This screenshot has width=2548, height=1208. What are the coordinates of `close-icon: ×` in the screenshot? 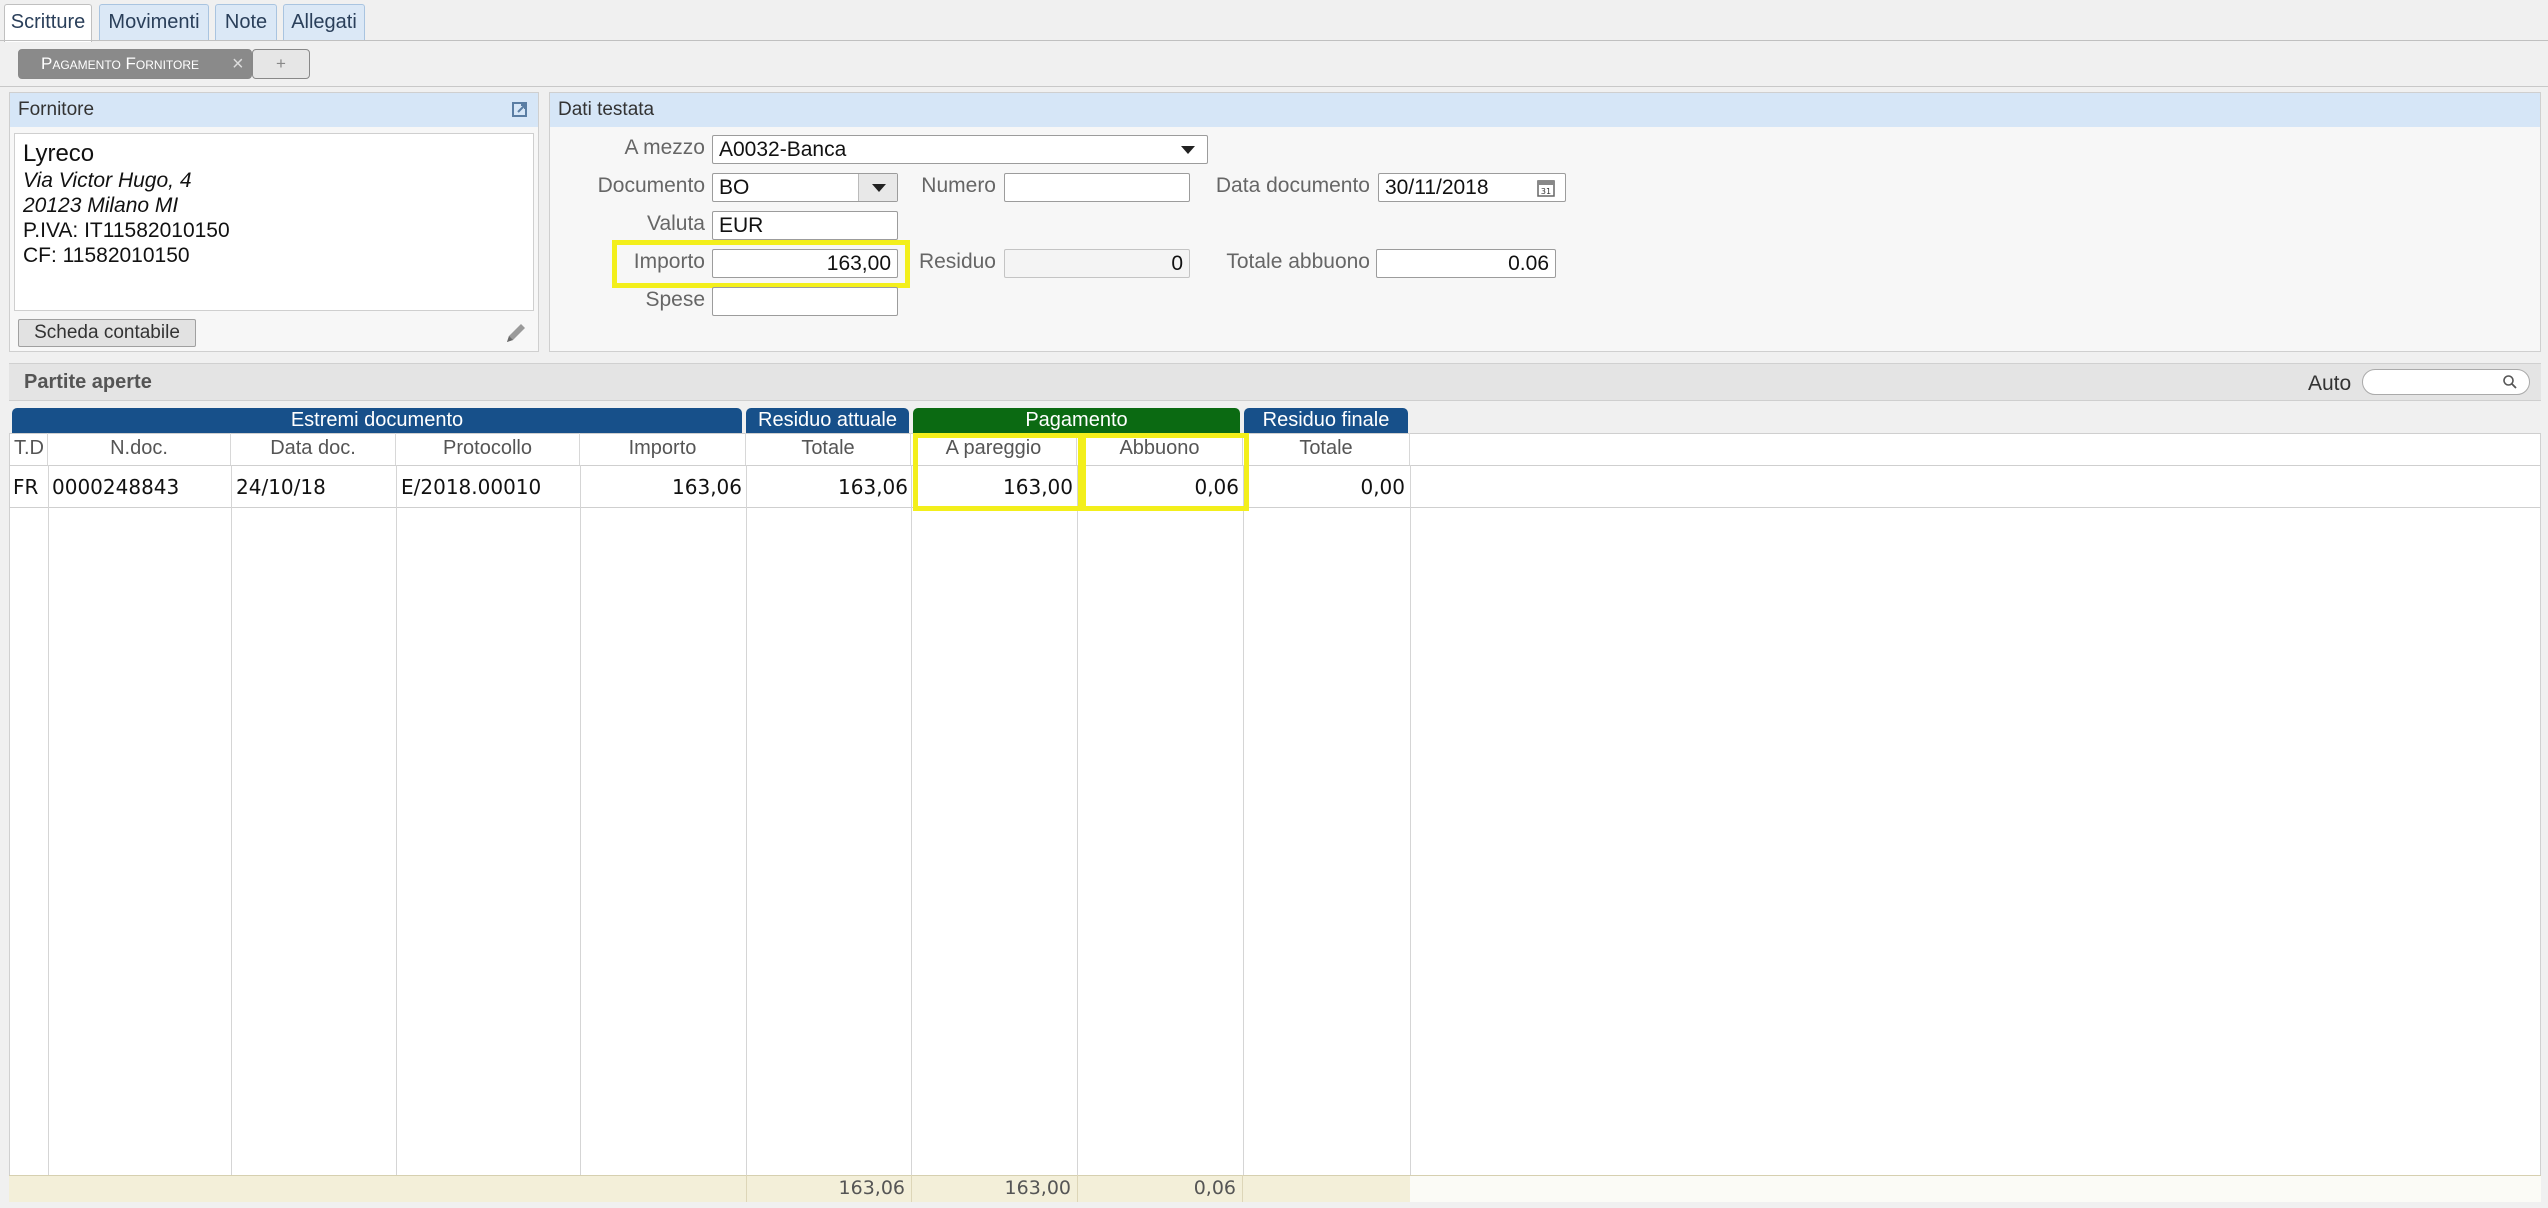 It's located at (238, 64).